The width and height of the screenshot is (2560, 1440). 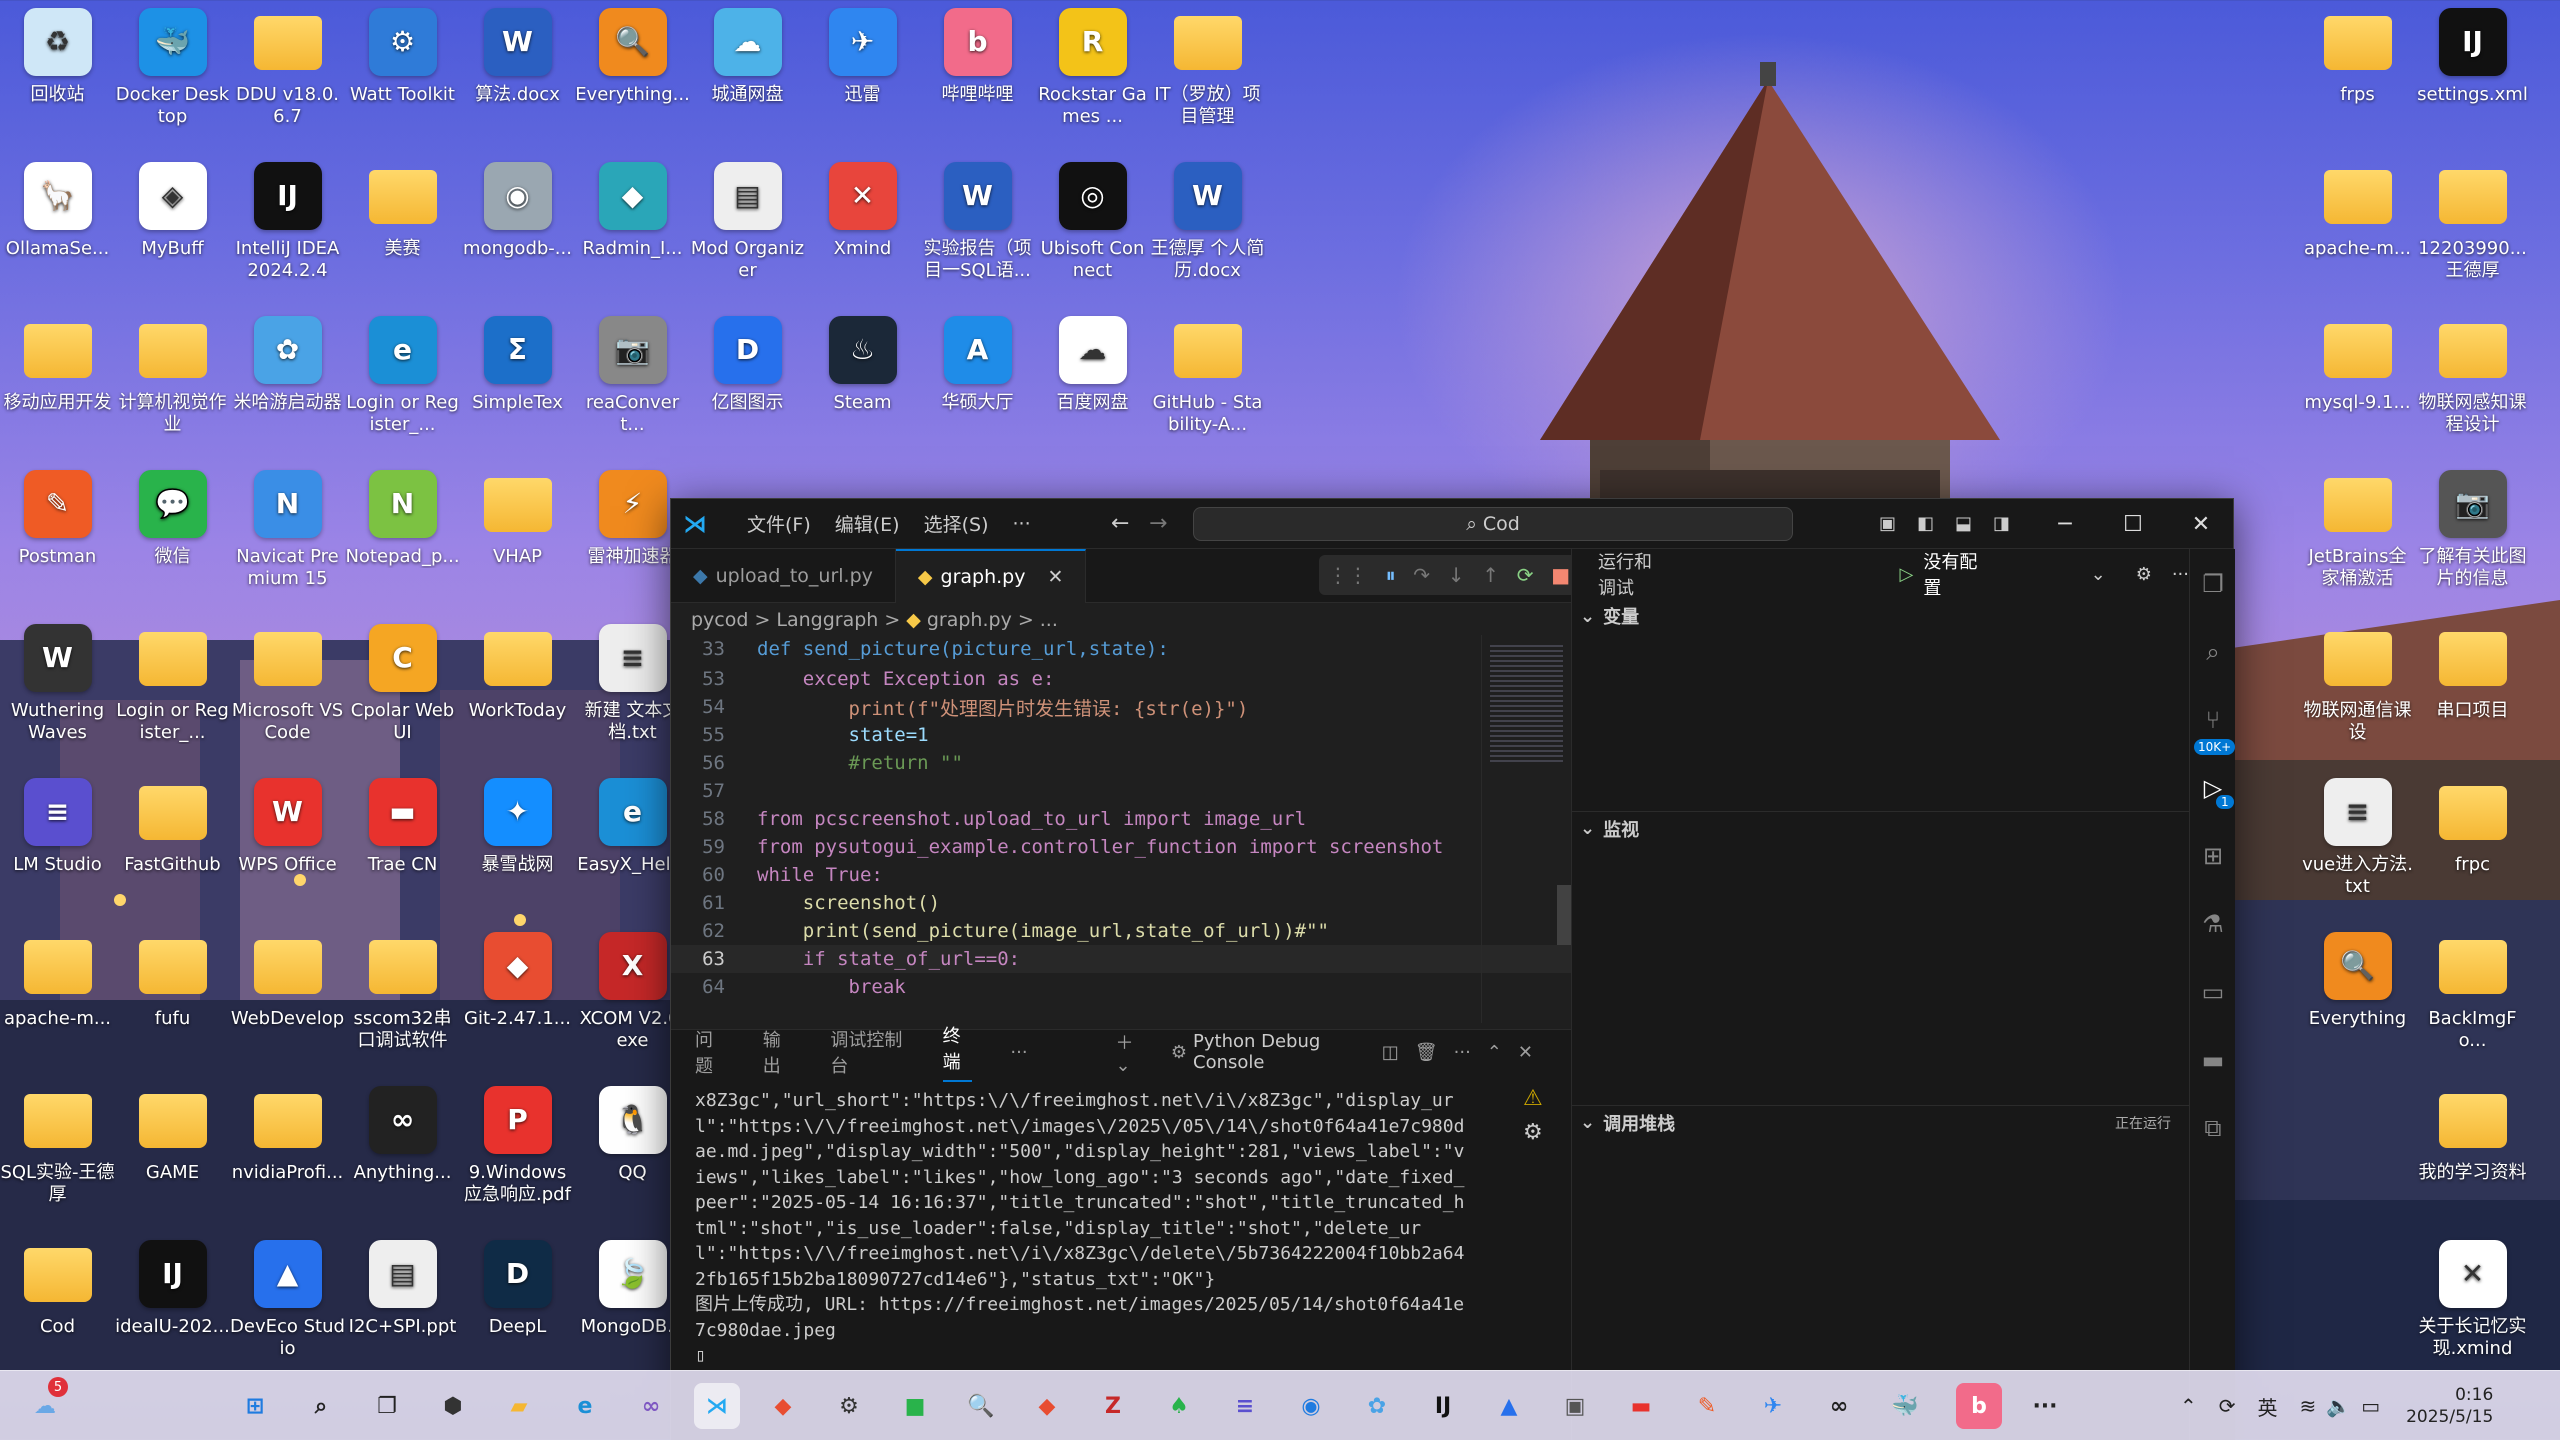 What do you see at coordinates (779, 523) in the screenshot?
I see `menu-file: 文件(F)` at bounding box center [779, 523].